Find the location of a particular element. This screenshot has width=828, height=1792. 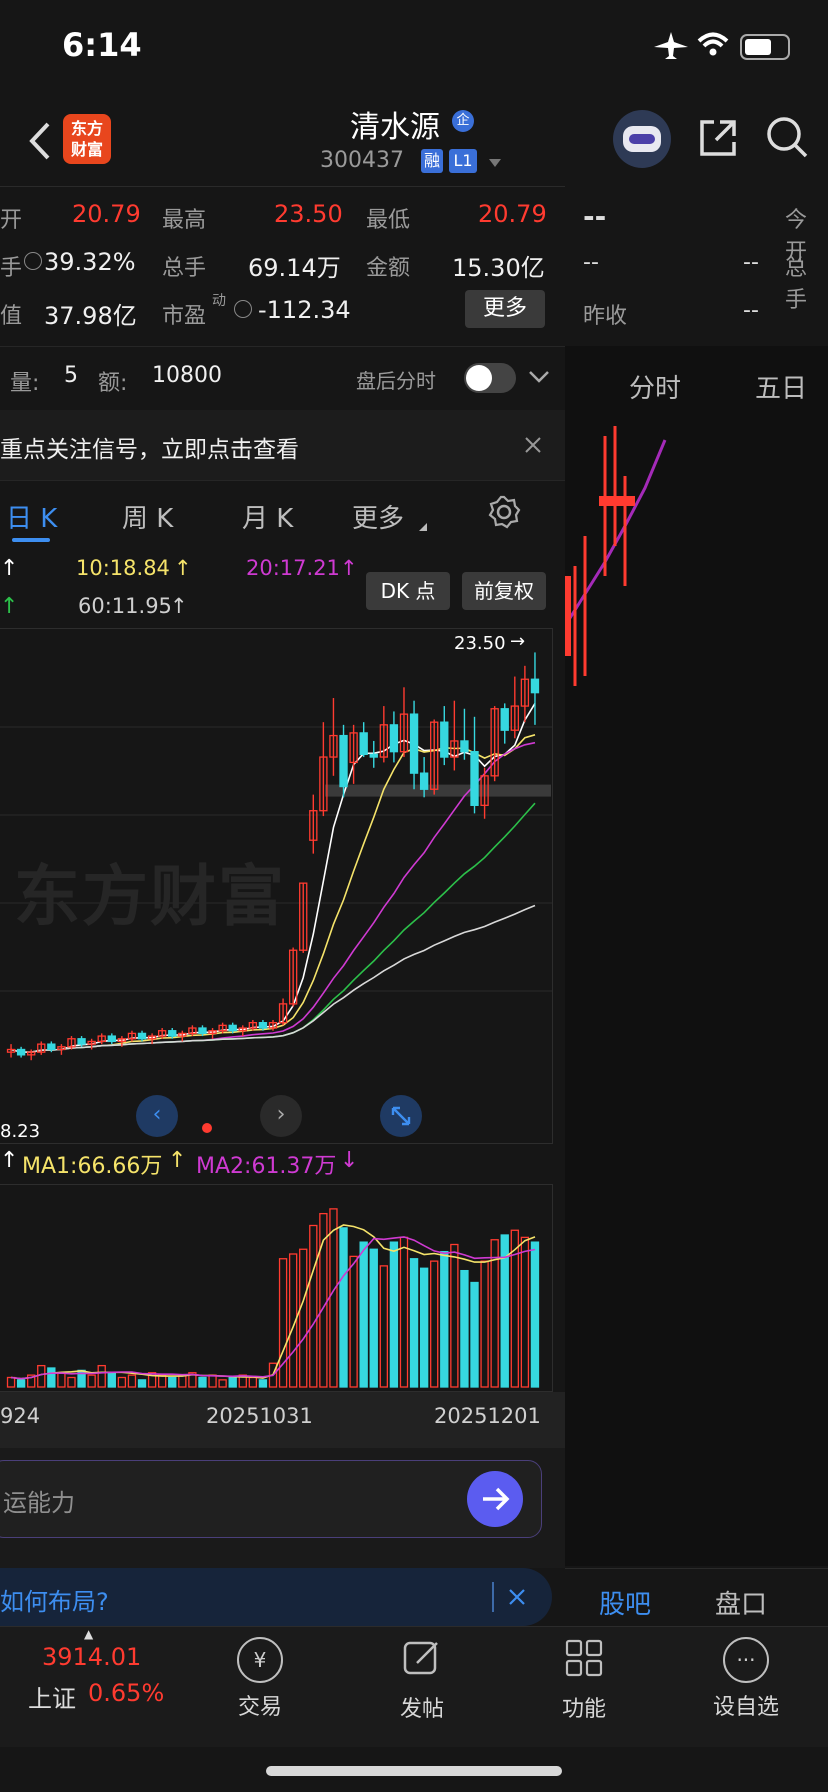

tab-order-book: 盘口 is located at coordinates (741, 1602).